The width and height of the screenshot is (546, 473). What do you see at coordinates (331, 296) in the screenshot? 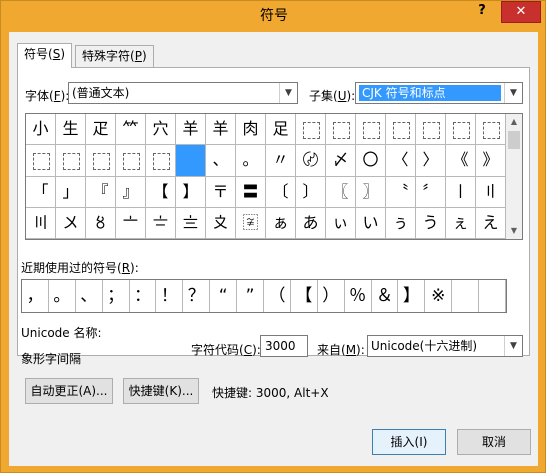
I see `recent-symbol-cell: ）` at bounding box center [331, 296].